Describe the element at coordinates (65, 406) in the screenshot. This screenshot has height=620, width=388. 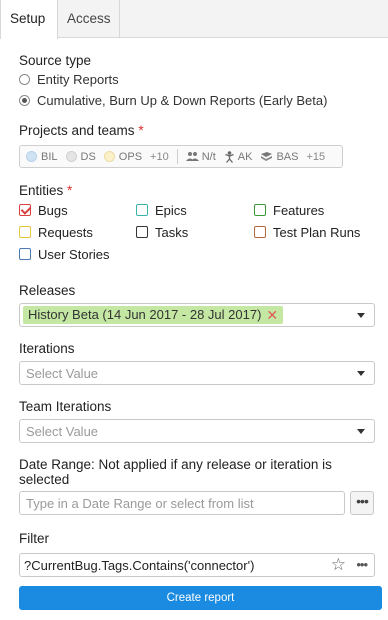
I see `team-iterations-label: Team Iterations` at that location.